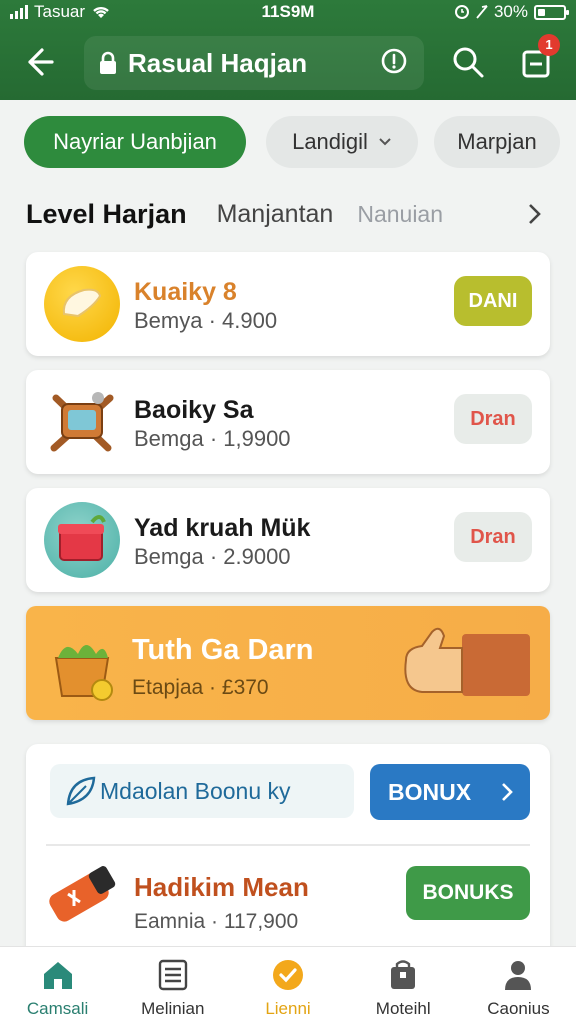 This screenshot has width=576, height=1024. I want to click on item-name: Yad kruah Mük, so click(222, 528).